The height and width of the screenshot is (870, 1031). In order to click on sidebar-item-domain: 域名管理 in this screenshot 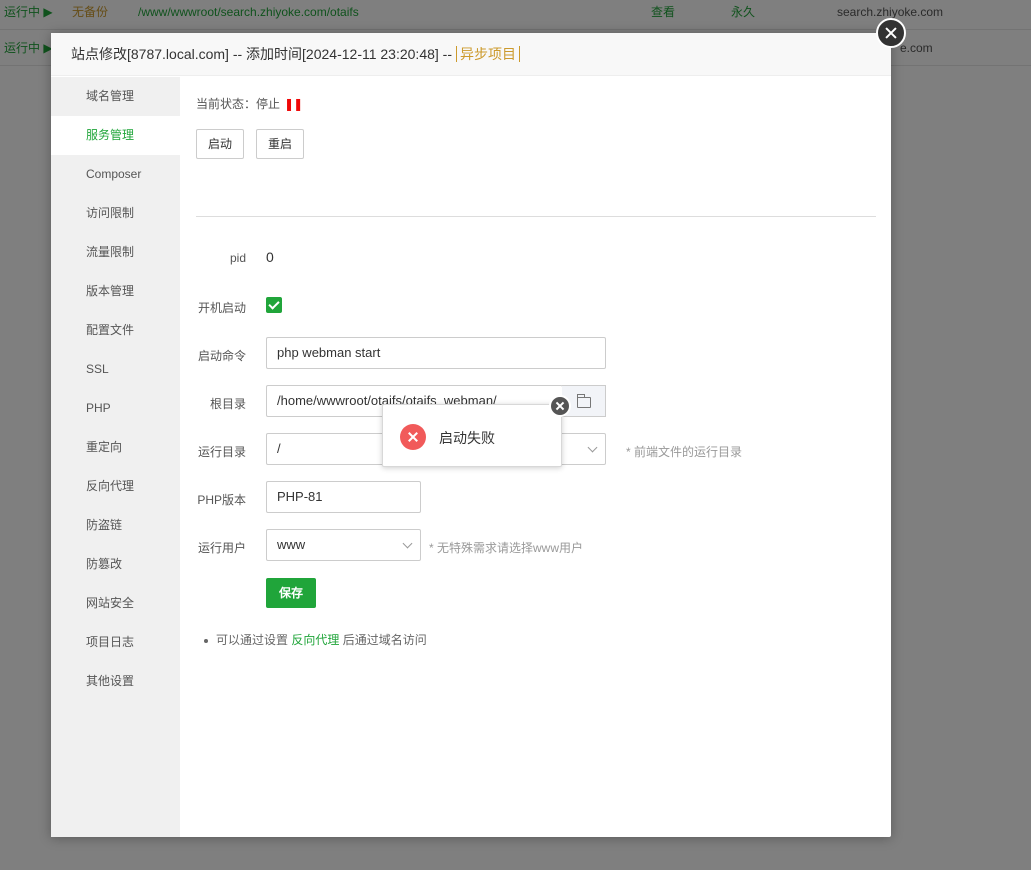, I will do `click(115, 96)`.